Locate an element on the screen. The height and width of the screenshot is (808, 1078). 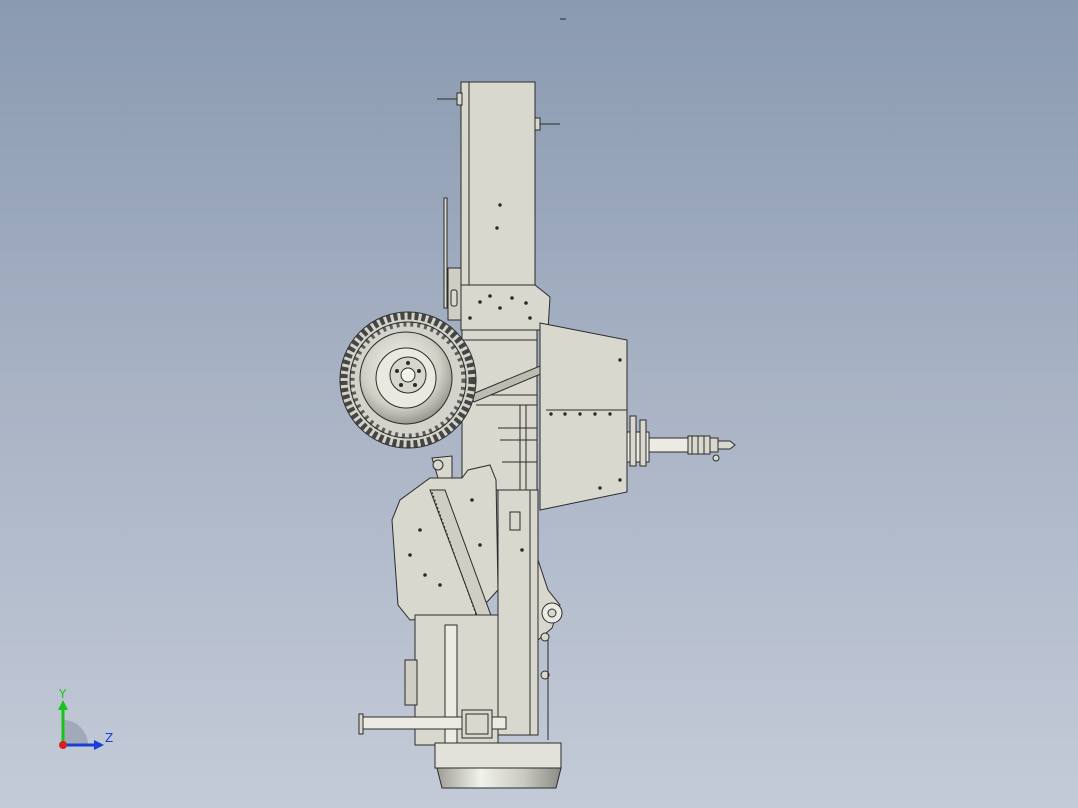
hitch-eye is located at coordinates (726, 445).